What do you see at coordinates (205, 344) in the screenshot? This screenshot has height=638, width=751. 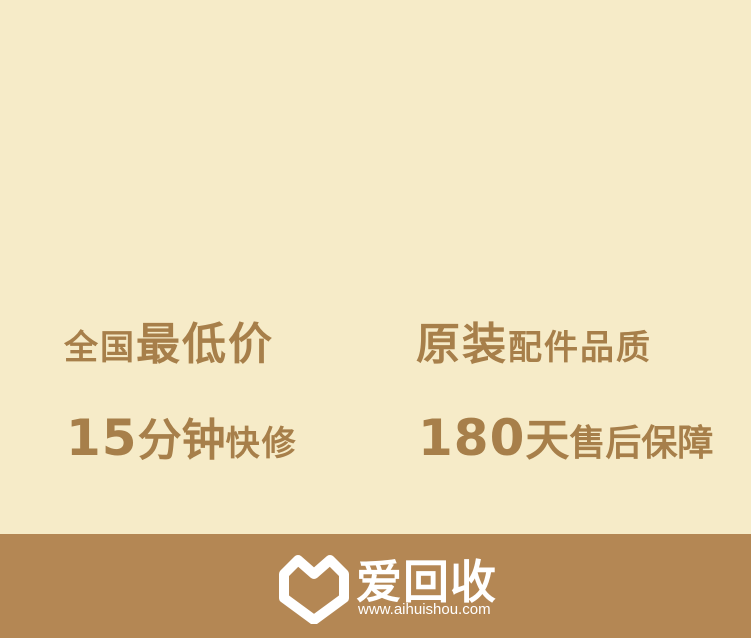 I see `feature-lowest-price-title: 最低价` at bounding box center [205, 344].